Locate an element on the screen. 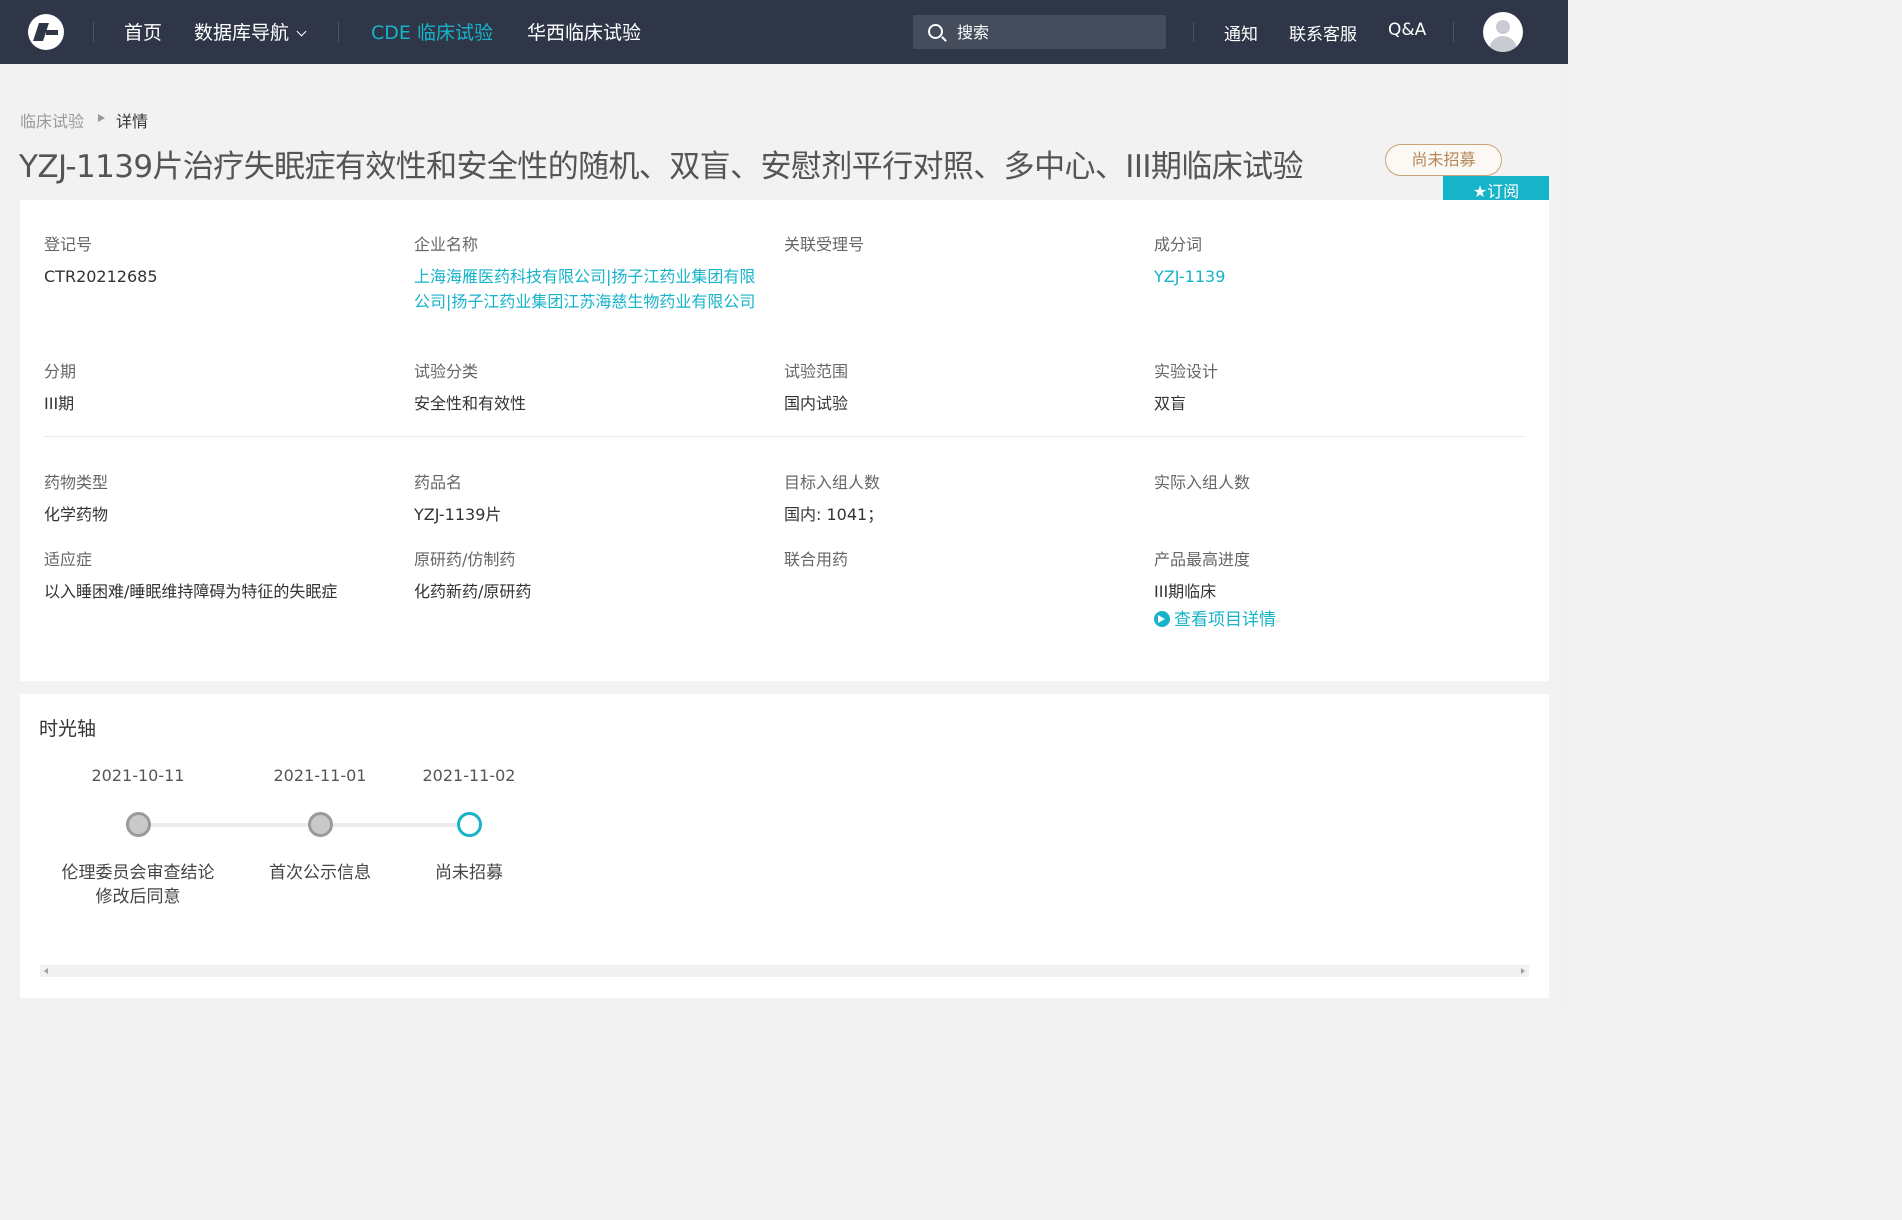 This screenshot has width=1902, height=1220. nav-database-menu: 数据库导航 is located at coordinates (250, 31).